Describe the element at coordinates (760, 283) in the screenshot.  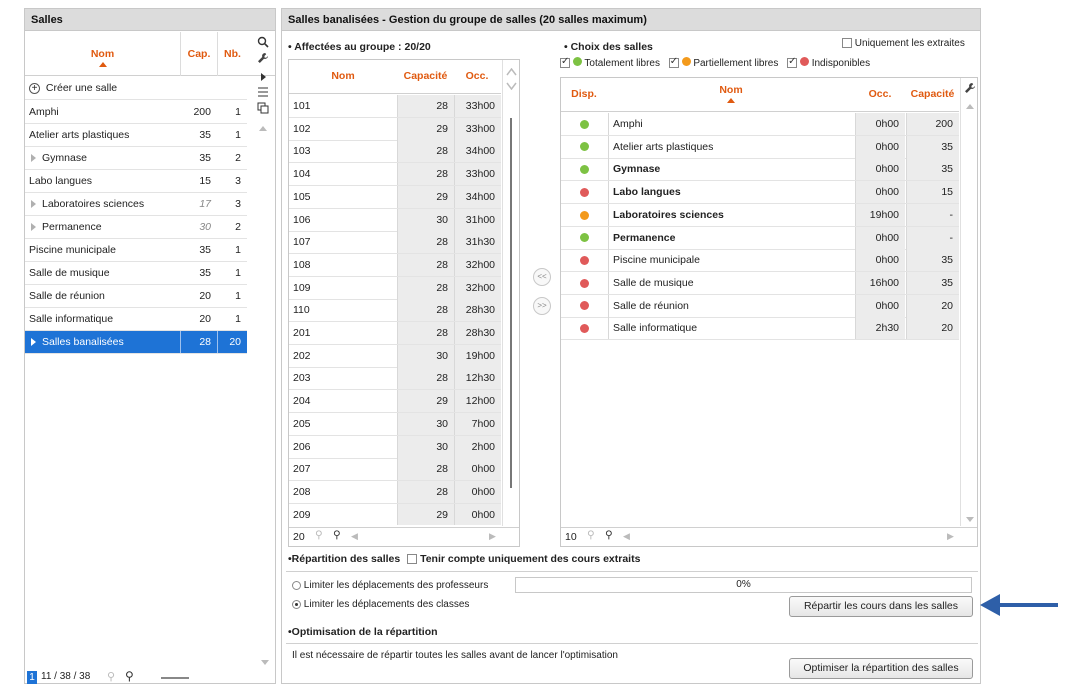
I see `table-row: Salle de musique 16h00 35` at that location.